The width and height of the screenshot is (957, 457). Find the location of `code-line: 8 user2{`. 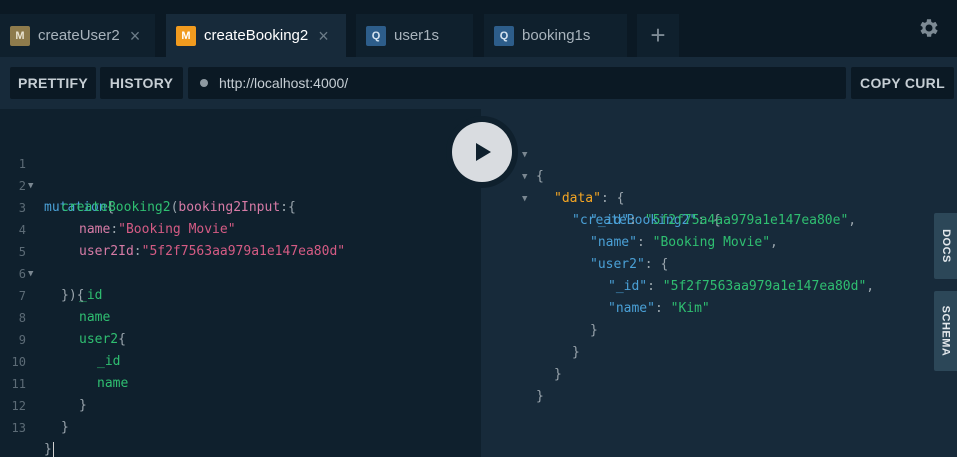

code-line: 8 user2{ is located at coordinates (240, 316).